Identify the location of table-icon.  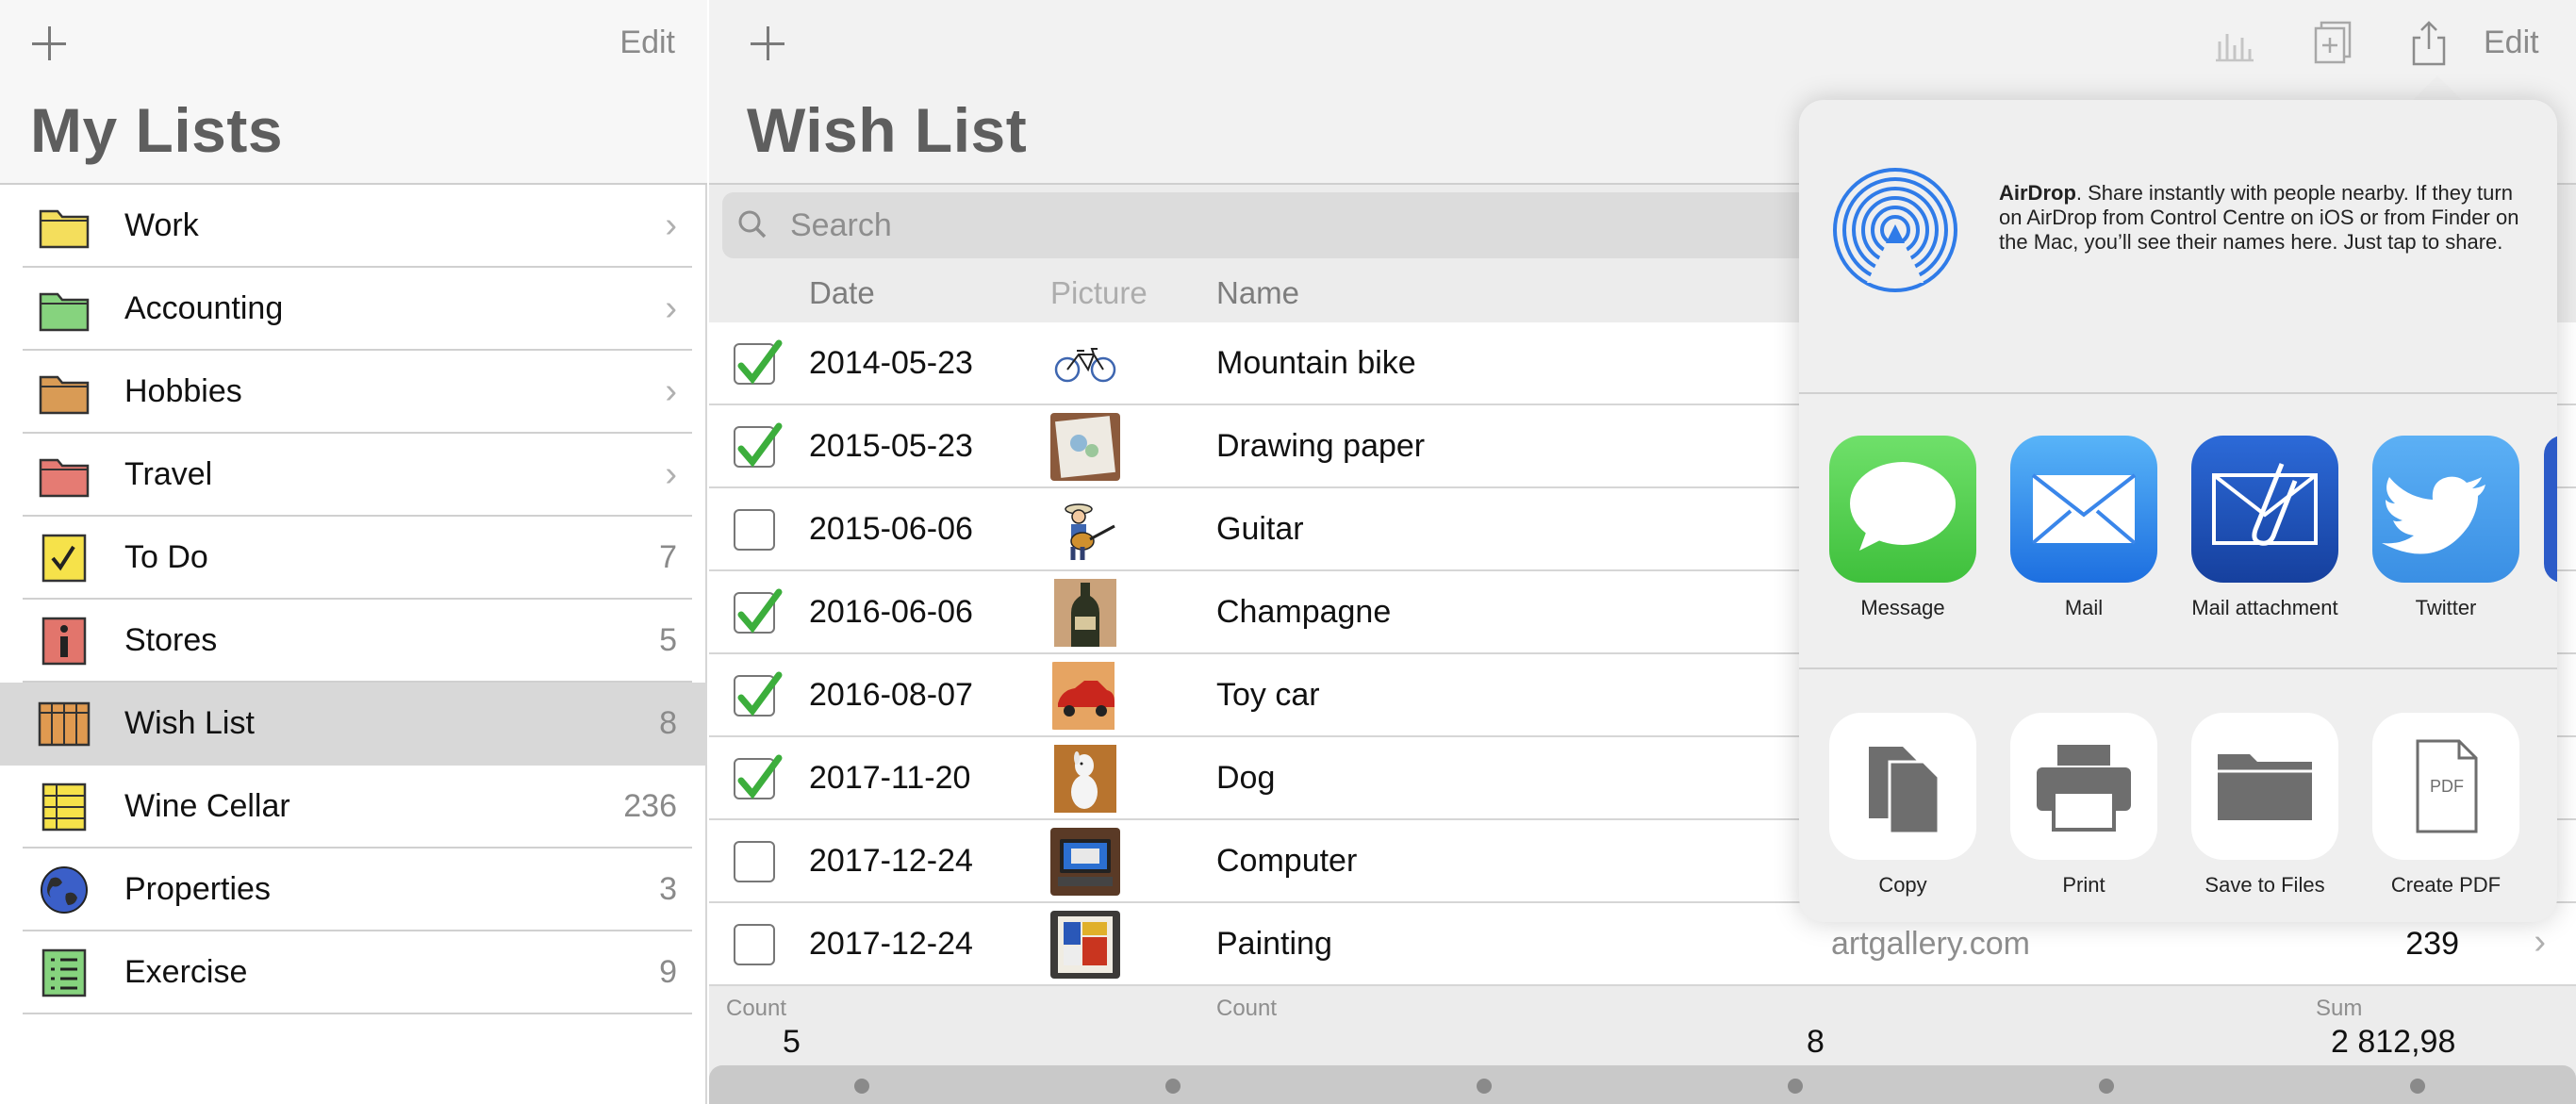
(64, 807).